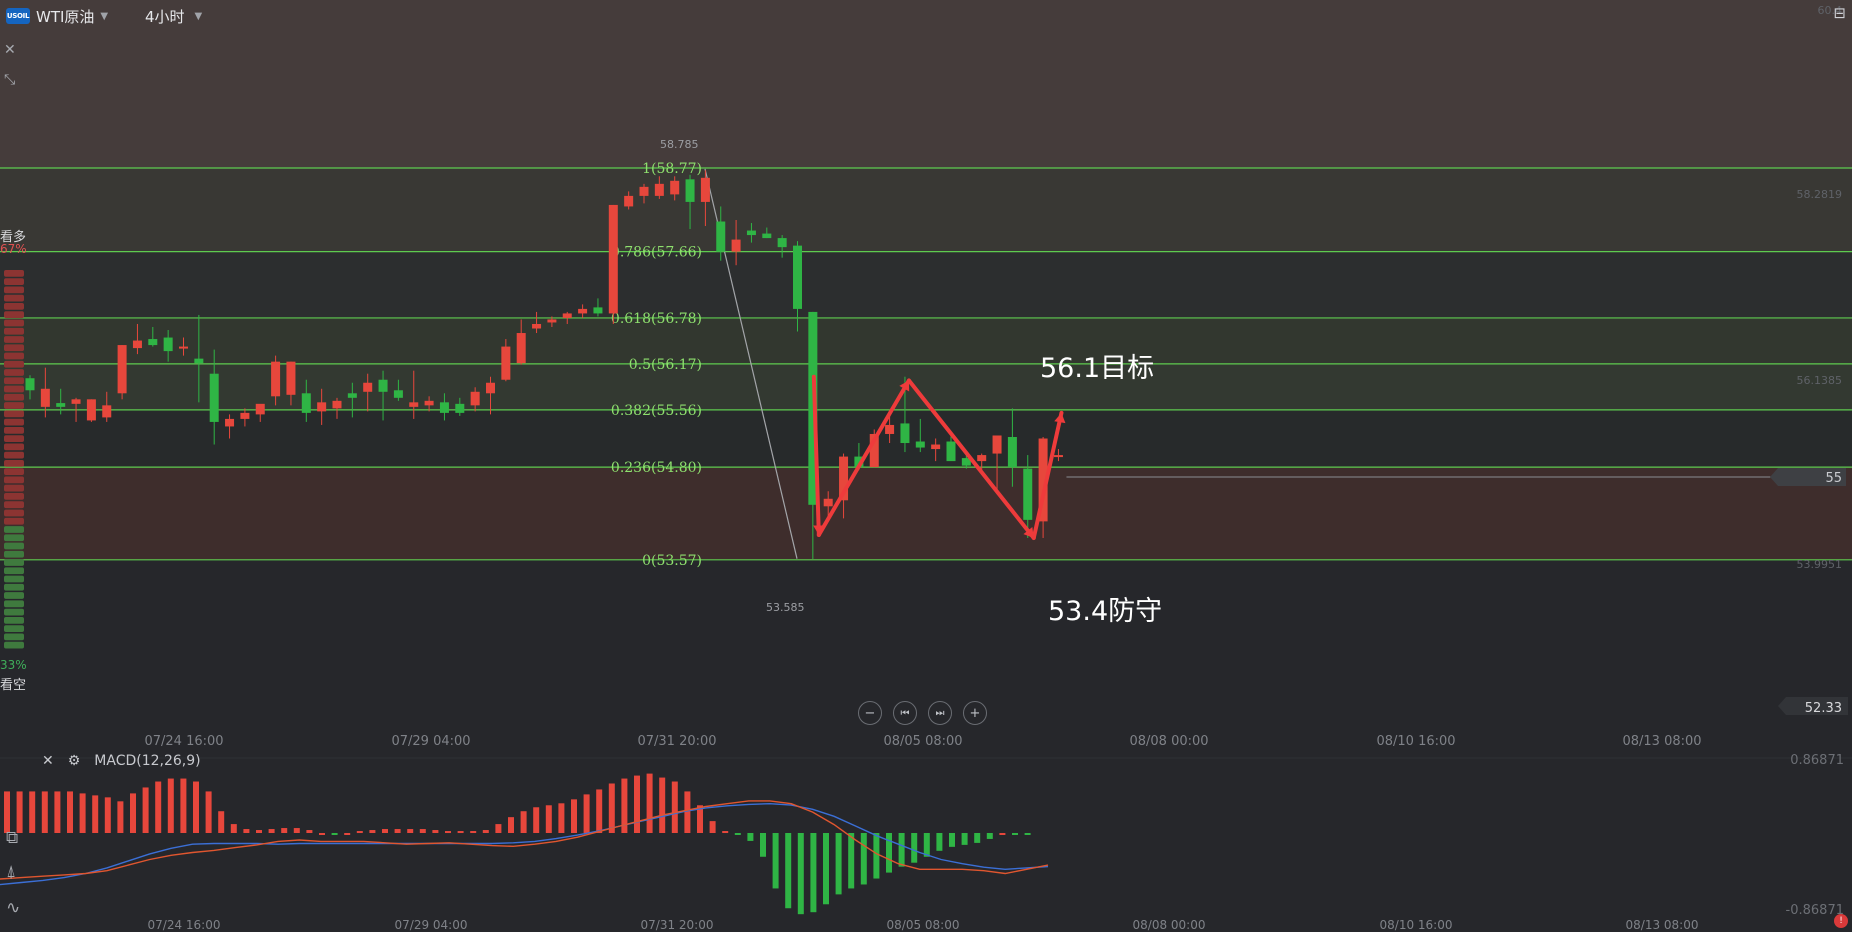 The image size is (1852, 932). I want to click on time-axis-label: 08/13 08:00, so click(1661, 741).